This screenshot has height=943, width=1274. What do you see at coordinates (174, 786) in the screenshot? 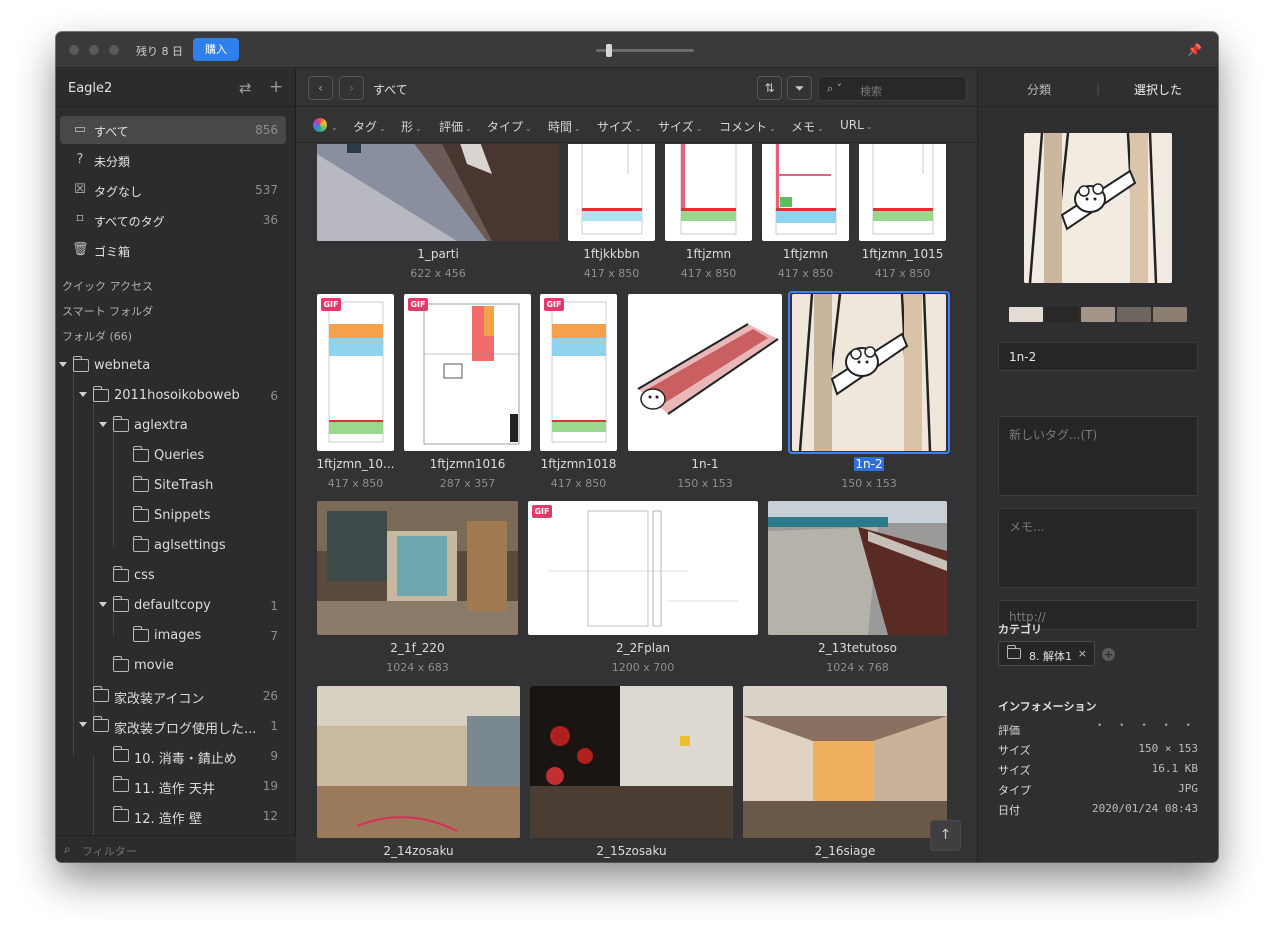
I see `folder-11: 11. 造作 天井 19` at bounding box center [174, 786].